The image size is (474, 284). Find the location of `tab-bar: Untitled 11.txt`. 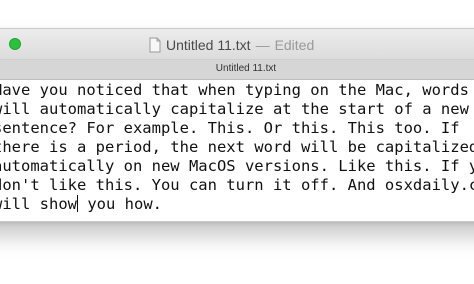

tab-bar: Untitled 11.txt is located at coordinates (237, 70).